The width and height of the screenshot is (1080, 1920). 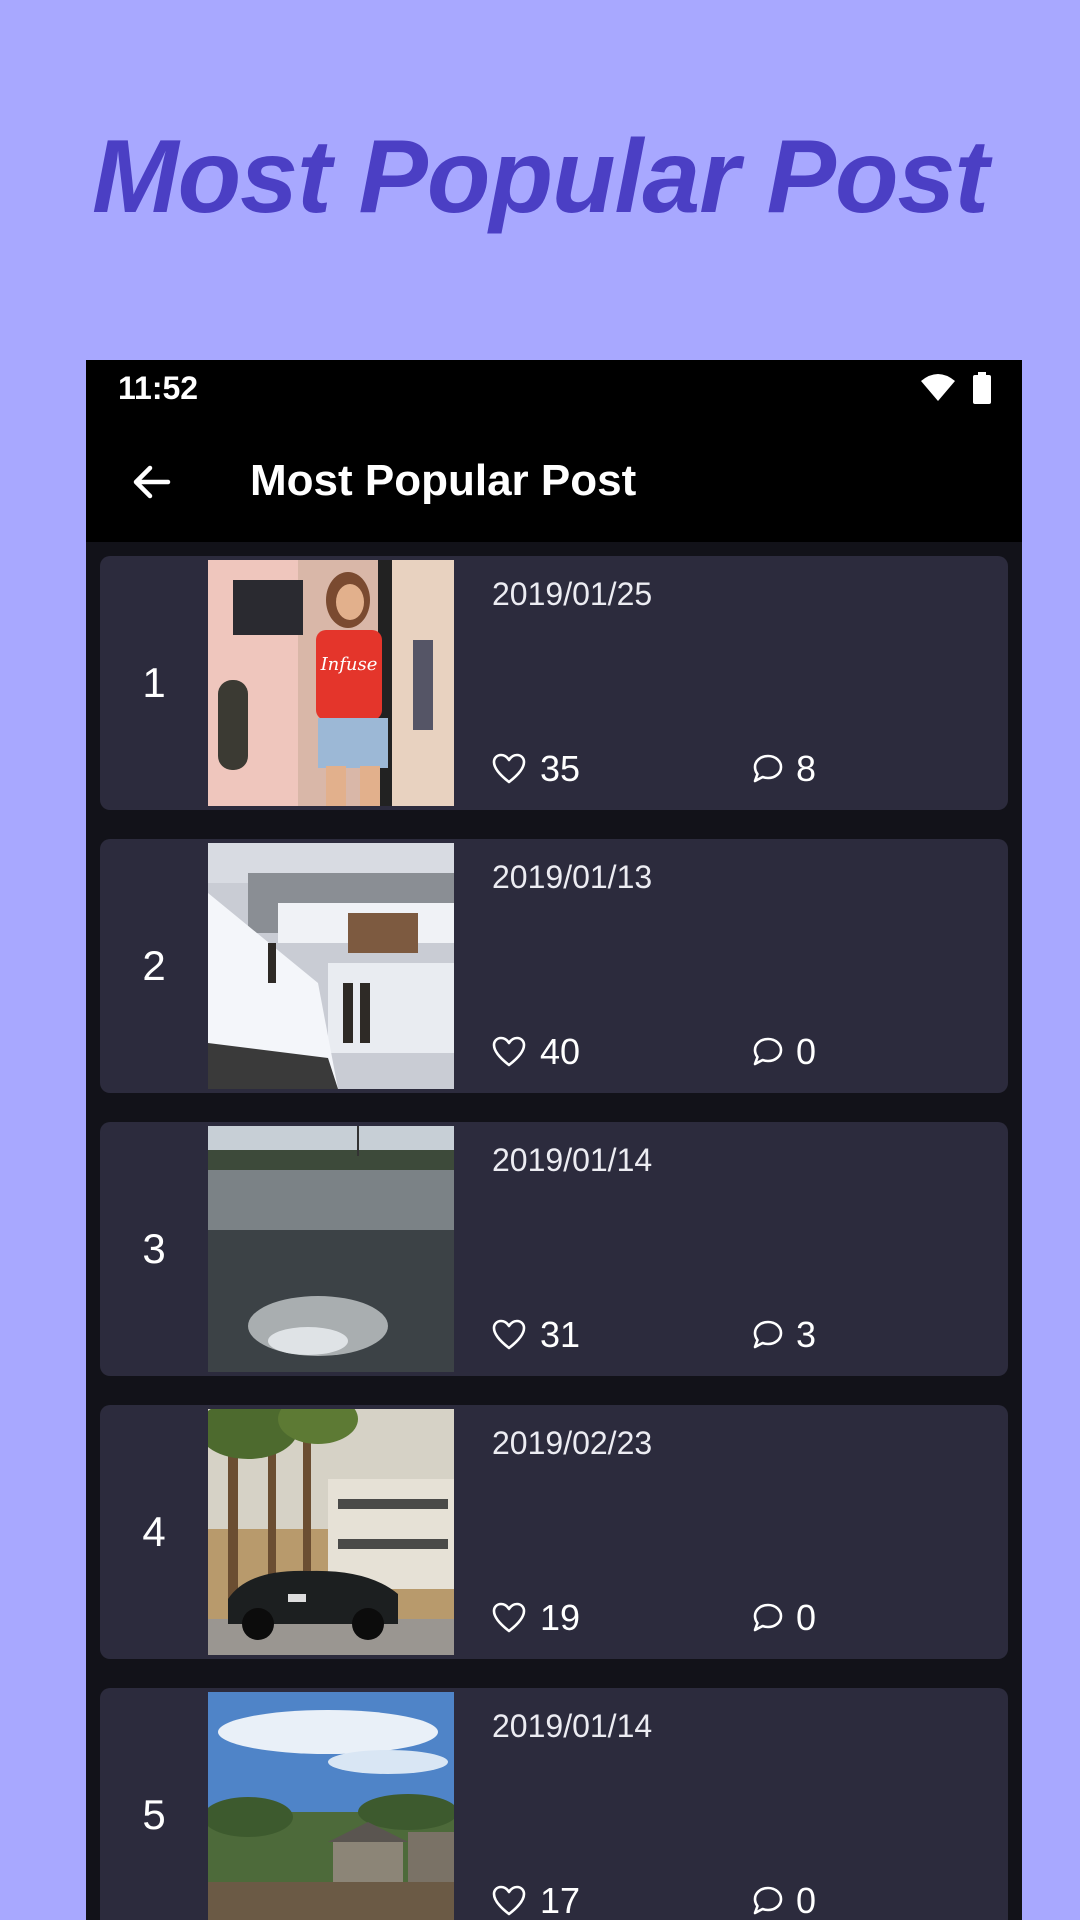 I want to click on post-card: 2 2019/01/13 40 0, so click(x=554, y=966).